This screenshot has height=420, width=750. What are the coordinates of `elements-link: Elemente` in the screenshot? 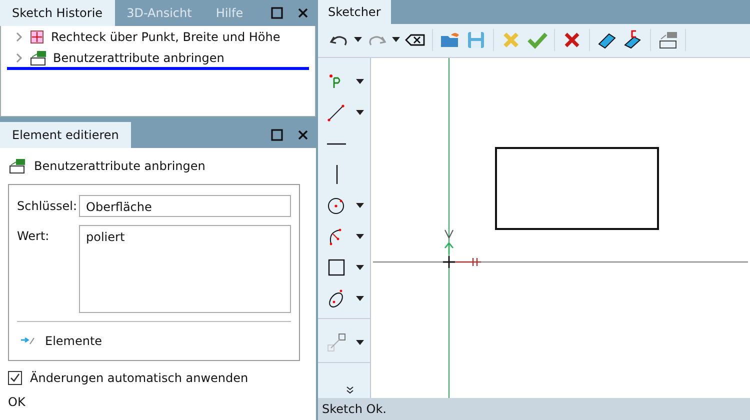 It's located at (73, 341).